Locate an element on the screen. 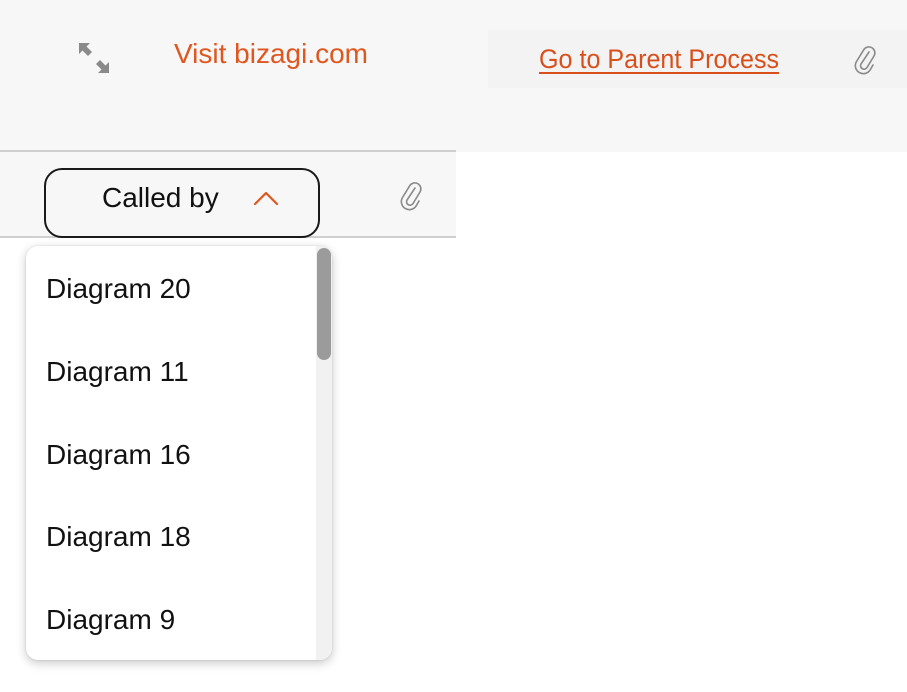 This screenshot has height=692, width=907. visit-bizagi-link: Visit bizagi.com is located at coordinates (271, 54).